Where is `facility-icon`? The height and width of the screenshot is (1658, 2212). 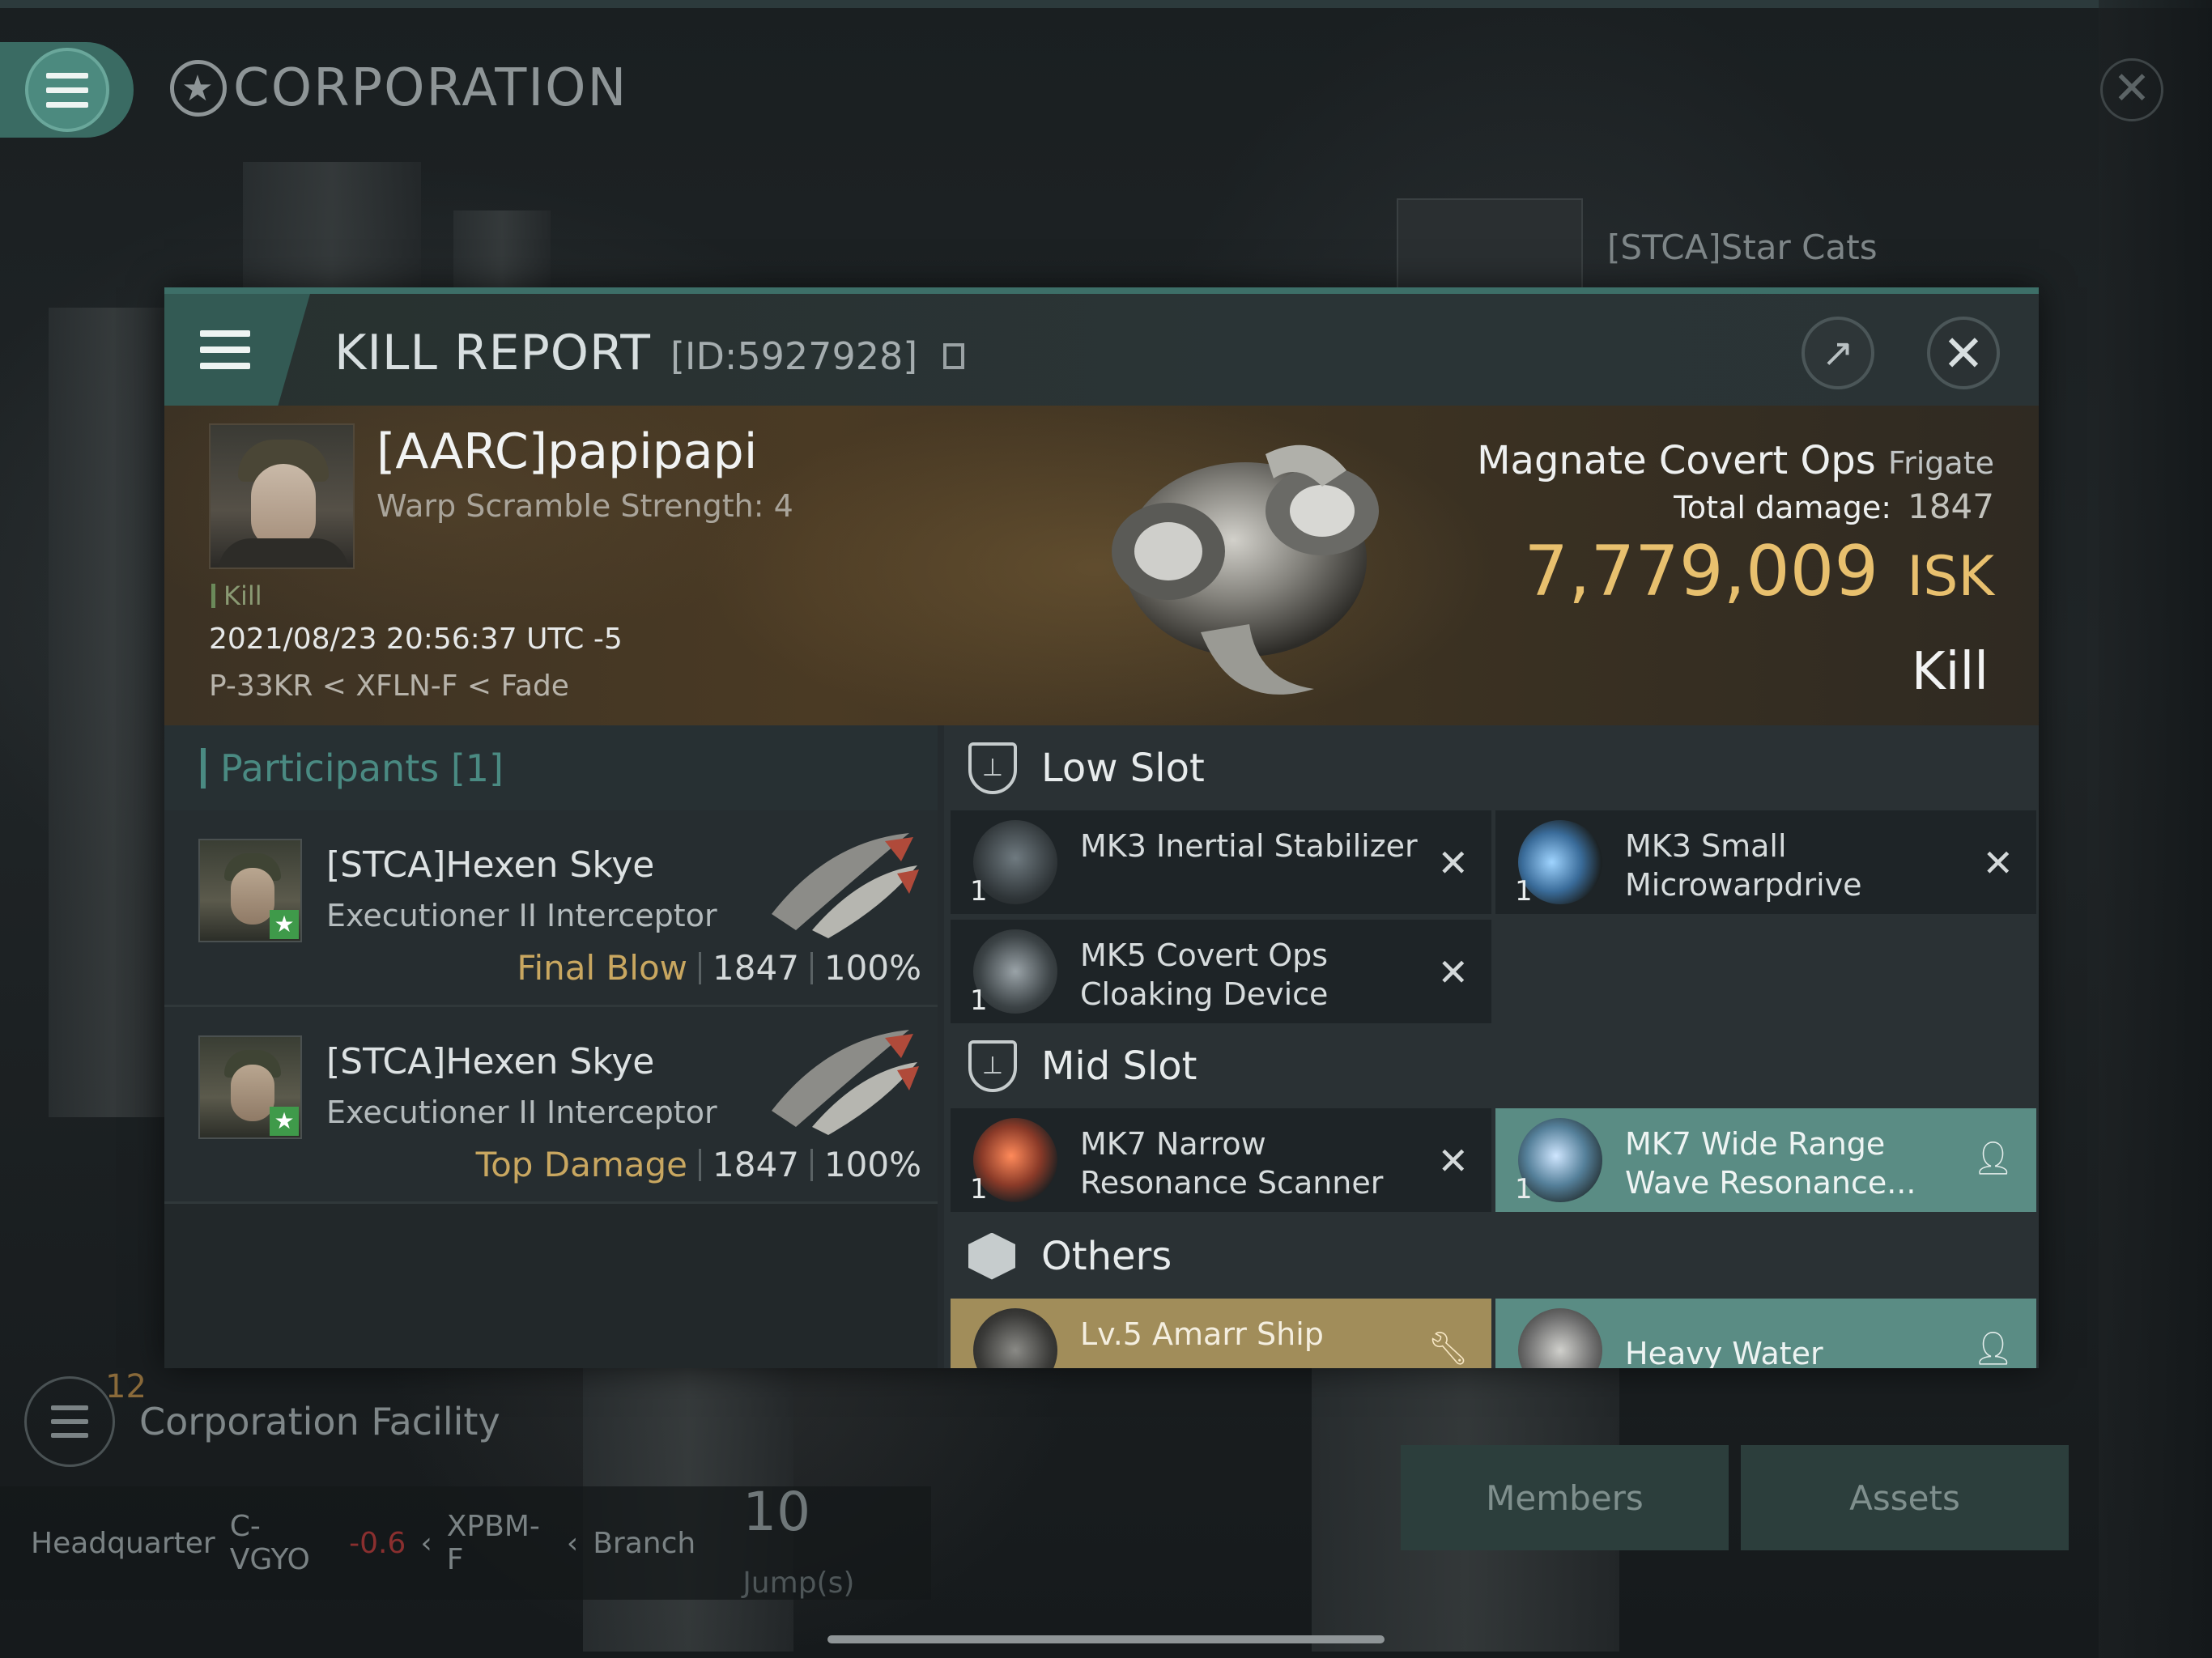
facility-icon is located at coordinates (70, 1421).